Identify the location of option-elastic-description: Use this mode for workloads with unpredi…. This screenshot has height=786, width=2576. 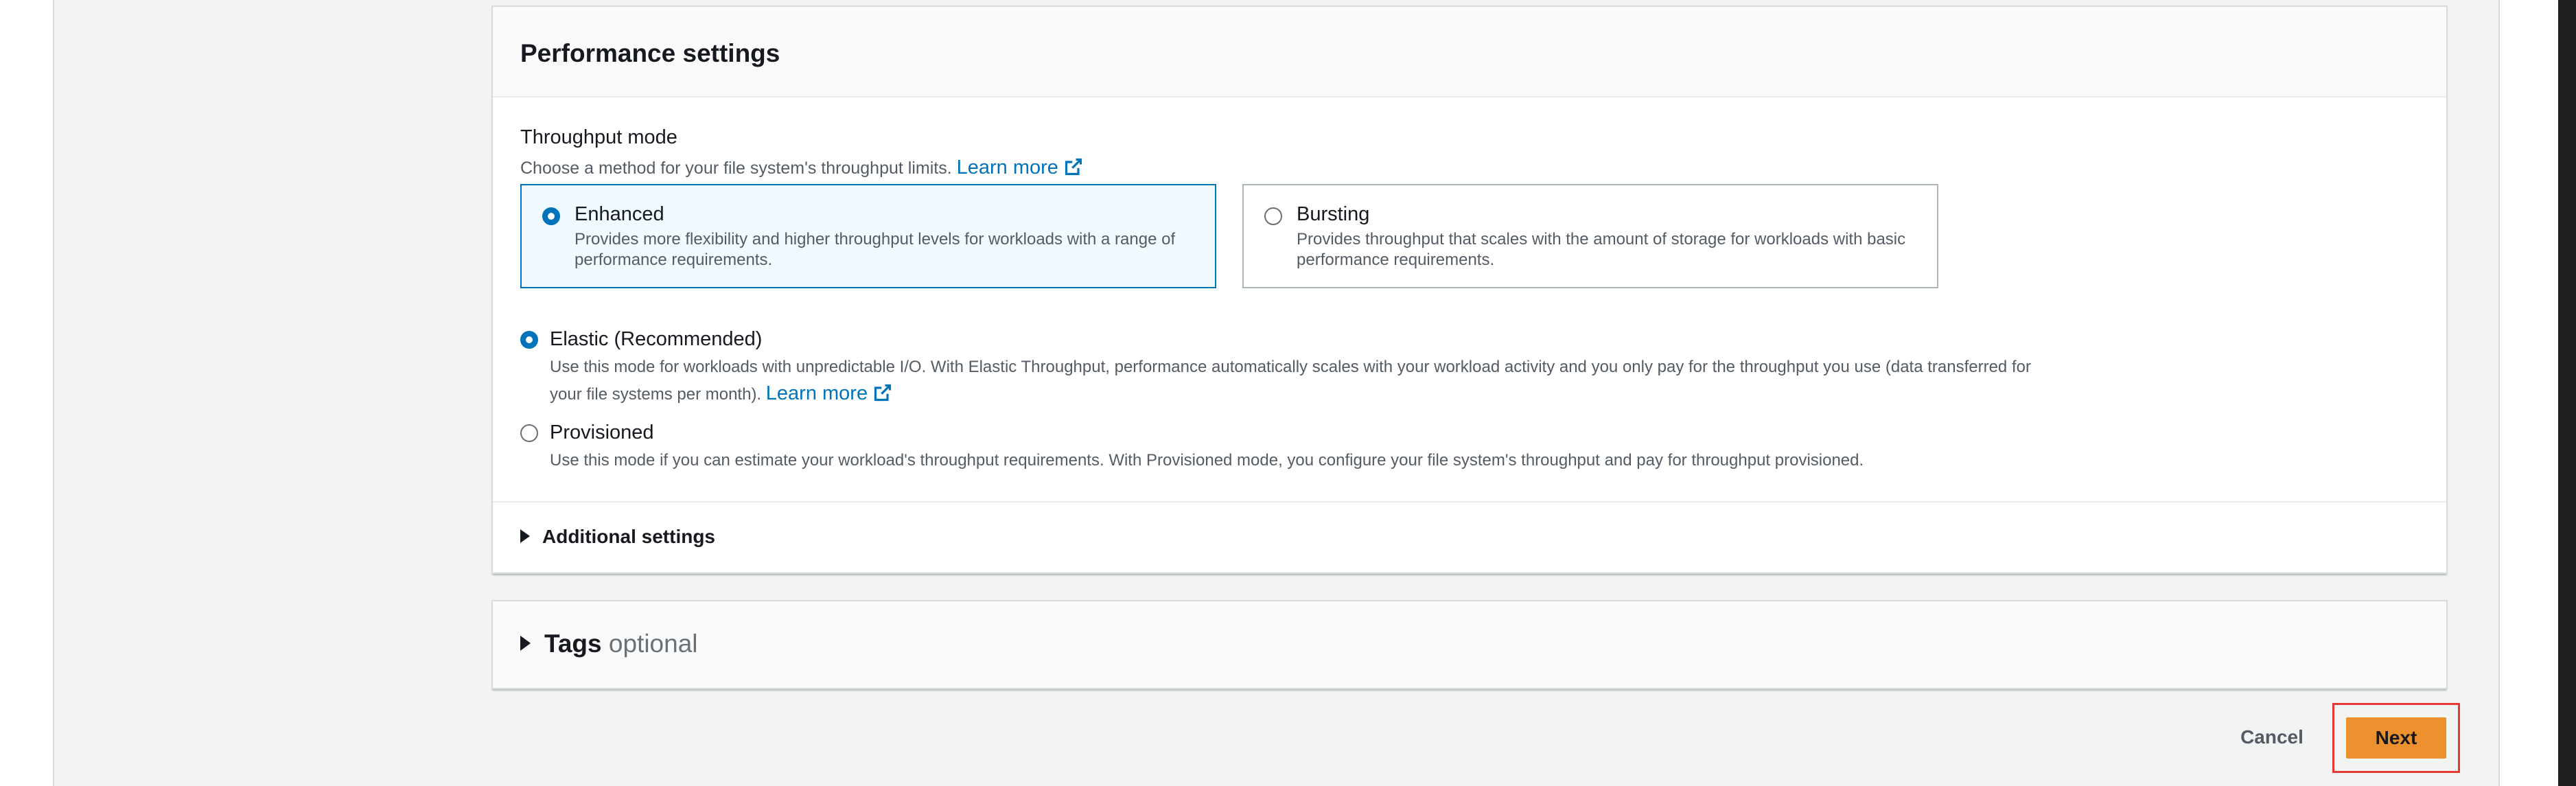
(1305, 381).